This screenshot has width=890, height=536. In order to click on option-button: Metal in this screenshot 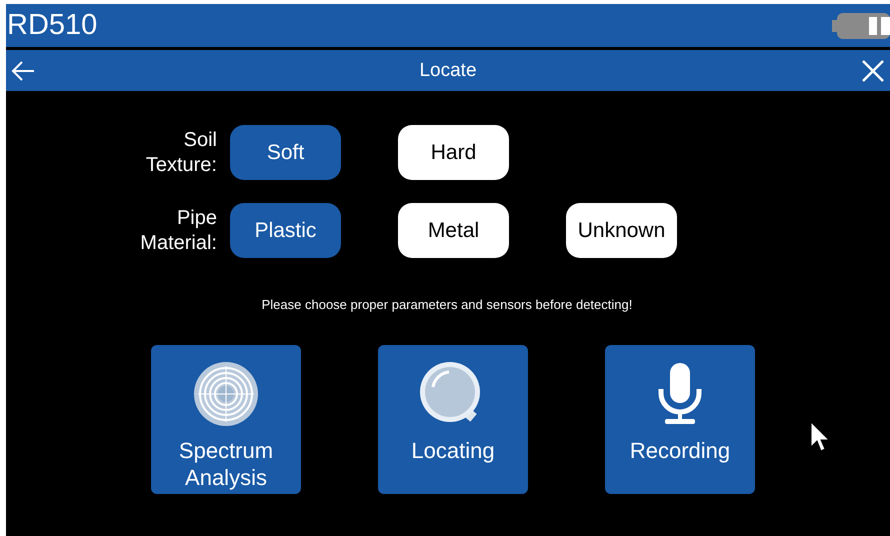, I will do `click(453, 230)`.